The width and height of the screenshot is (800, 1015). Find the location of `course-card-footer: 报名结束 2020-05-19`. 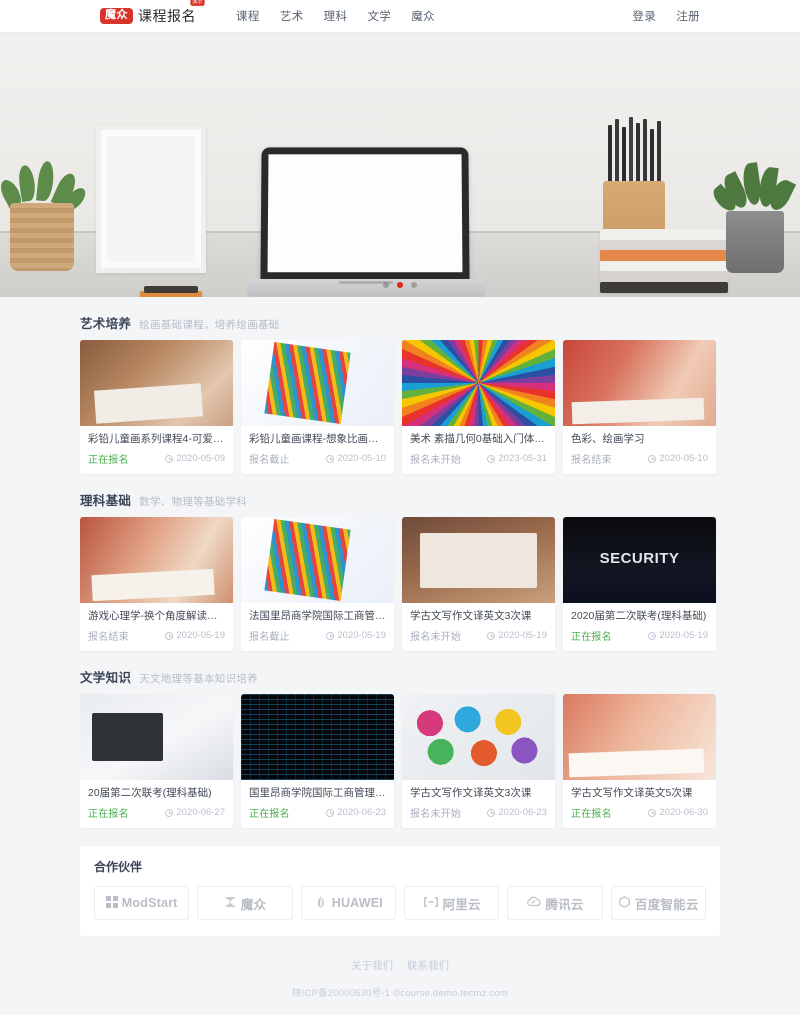

course-card-footer: 报名结束 2020-05-19 is located at coordinates (156, 637).